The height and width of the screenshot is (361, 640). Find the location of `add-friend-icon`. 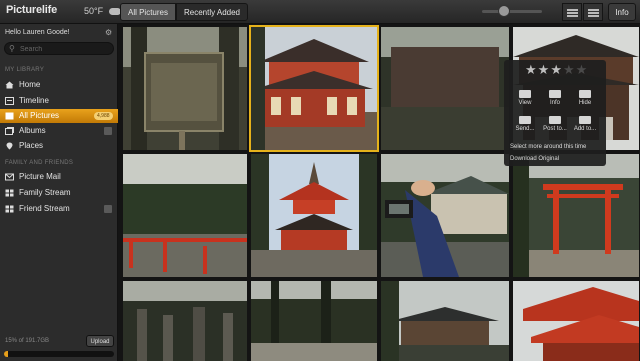

add-friend-icon is located at coordinates (108, 209).